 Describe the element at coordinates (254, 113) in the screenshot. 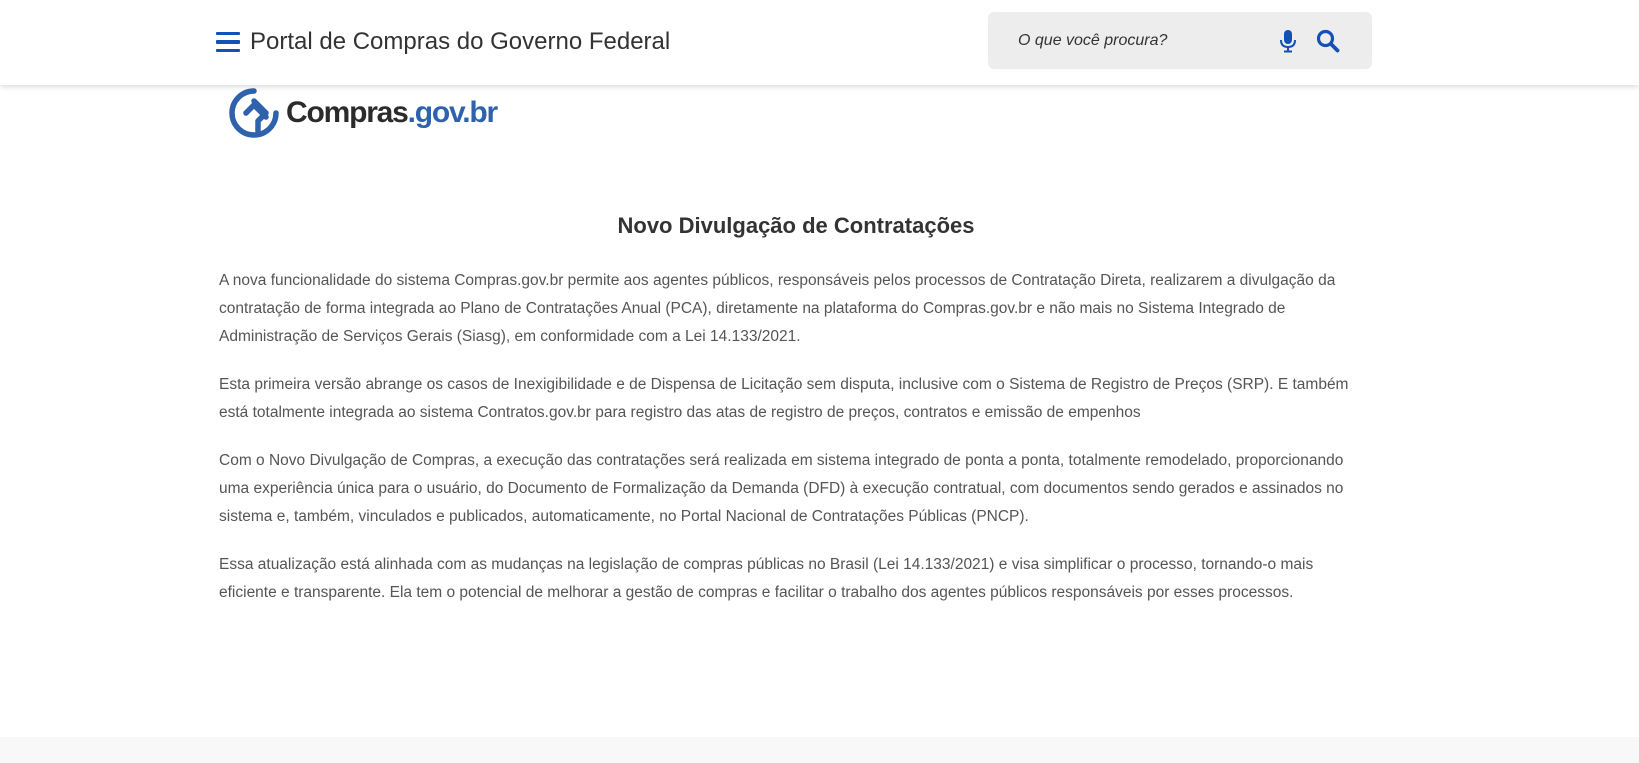

I see `compras-logo-icon` at that location.